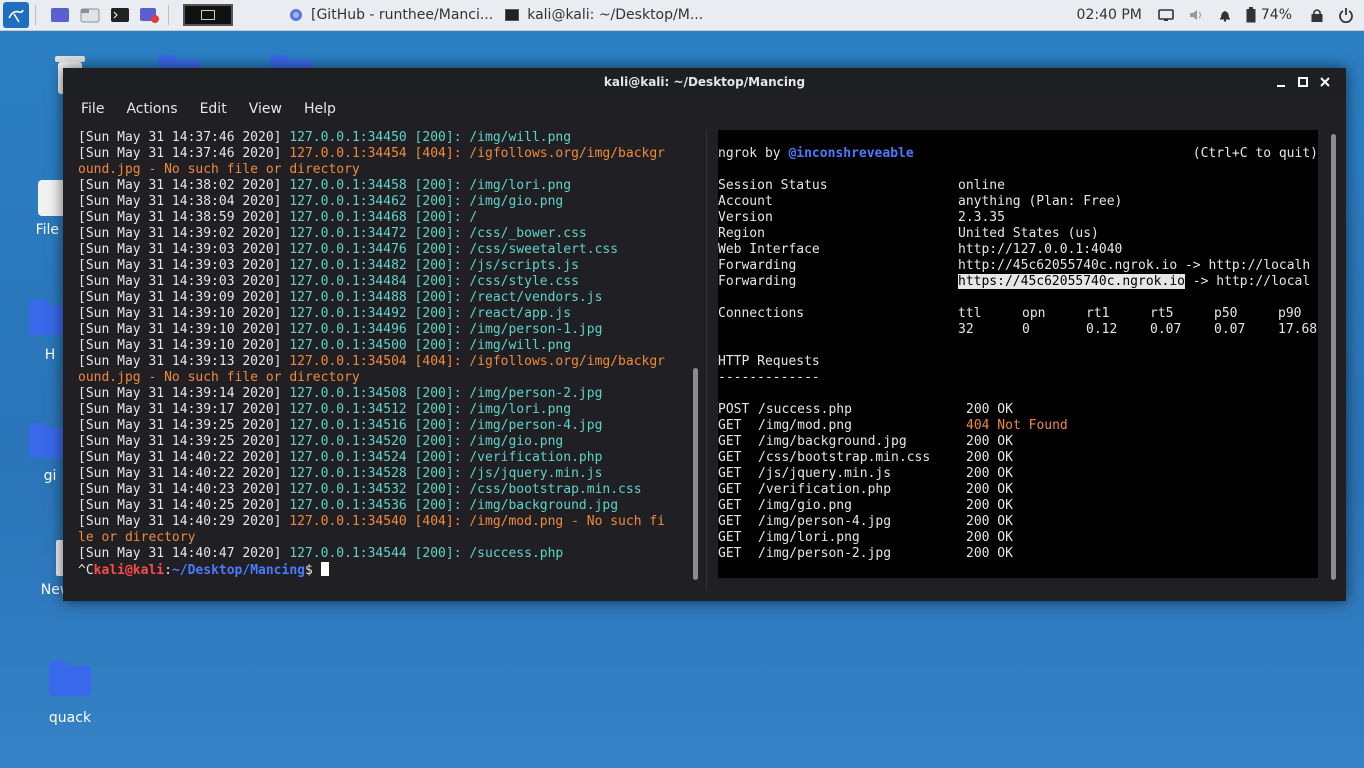 Image resolution: width=1364 pixels, height=768 pixels. Describe the element at coordinates (120, 15) in the screenshot. I see `terminal-launcher-icon` at that location.